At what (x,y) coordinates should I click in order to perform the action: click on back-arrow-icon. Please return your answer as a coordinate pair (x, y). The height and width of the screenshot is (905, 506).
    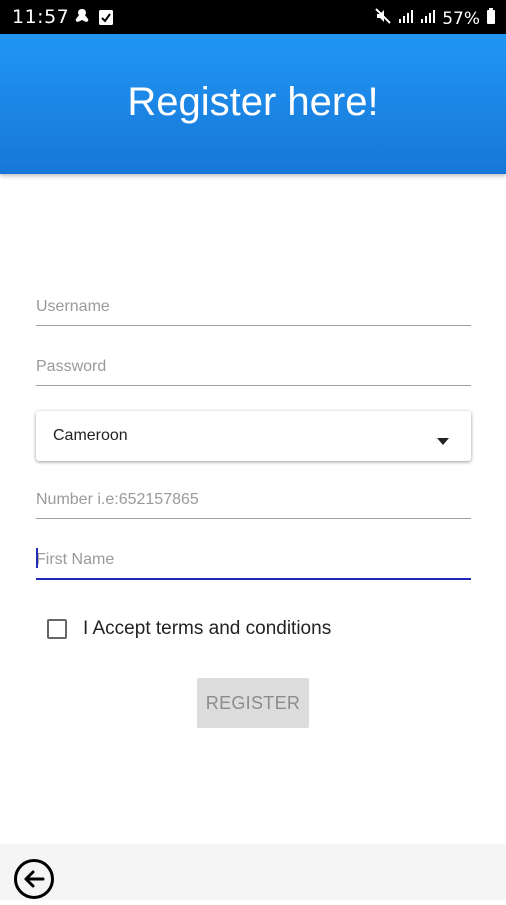
    Looking at the image, I should click on (34, 881).